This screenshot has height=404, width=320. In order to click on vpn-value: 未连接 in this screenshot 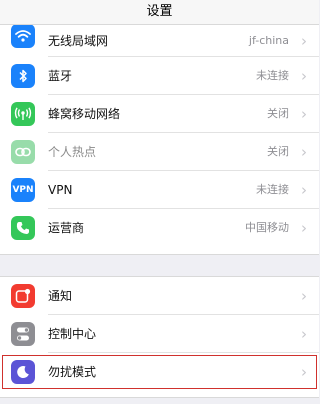, I will do `click(272, 189)`.